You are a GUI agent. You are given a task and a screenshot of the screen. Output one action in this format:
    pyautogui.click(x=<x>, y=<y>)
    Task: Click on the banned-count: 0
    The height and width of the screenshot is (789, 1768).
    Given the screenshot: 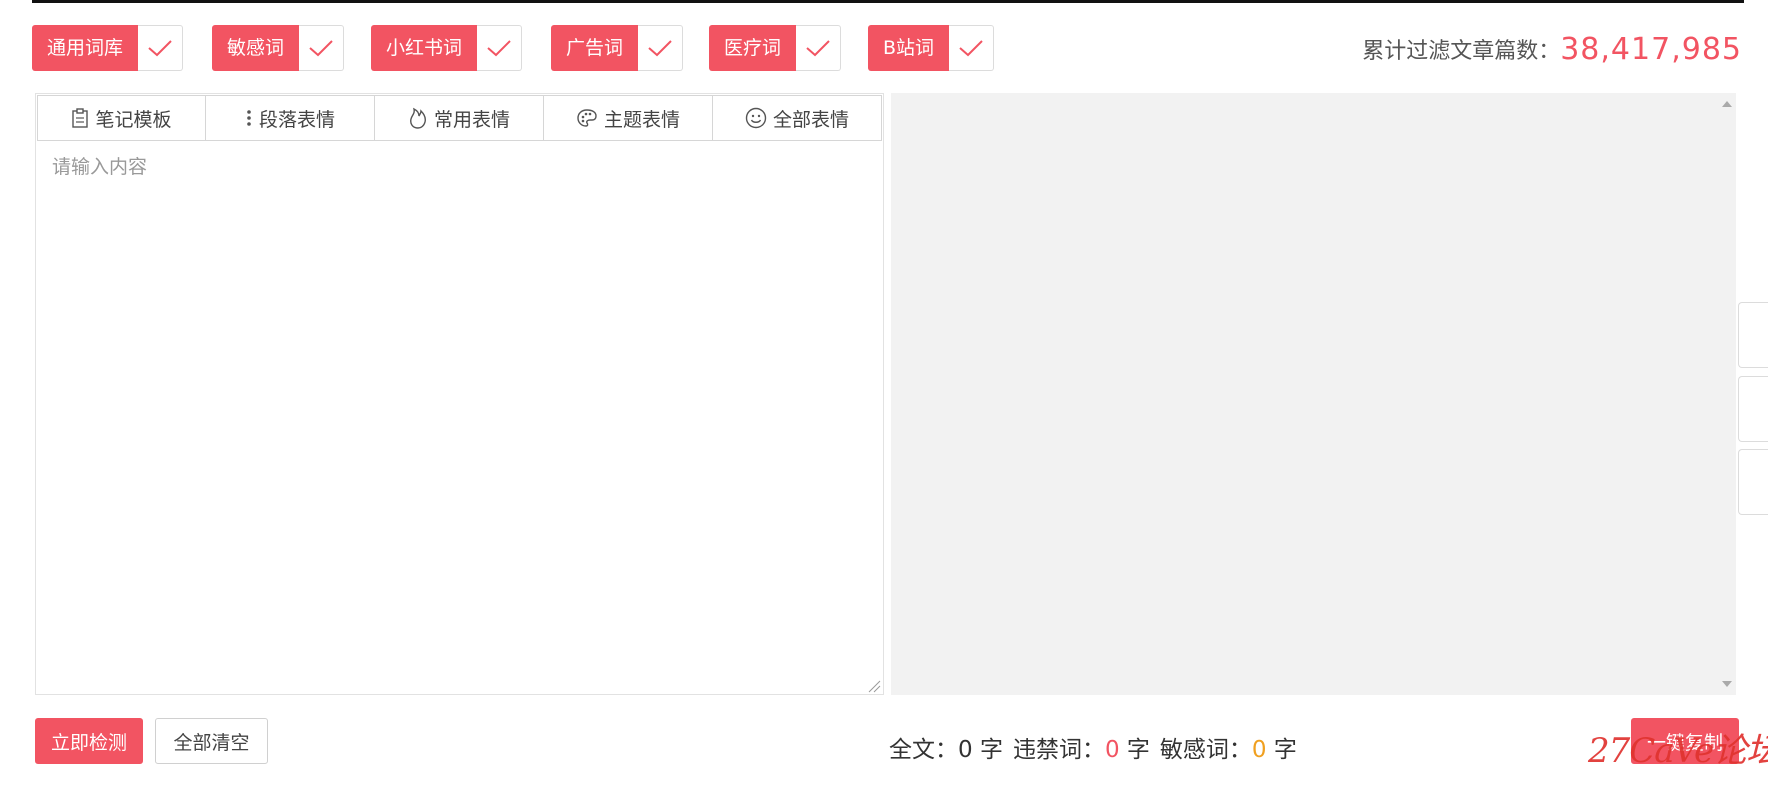 What is the action you would take?
    pyautogui.click(x=1112, y=750)
    